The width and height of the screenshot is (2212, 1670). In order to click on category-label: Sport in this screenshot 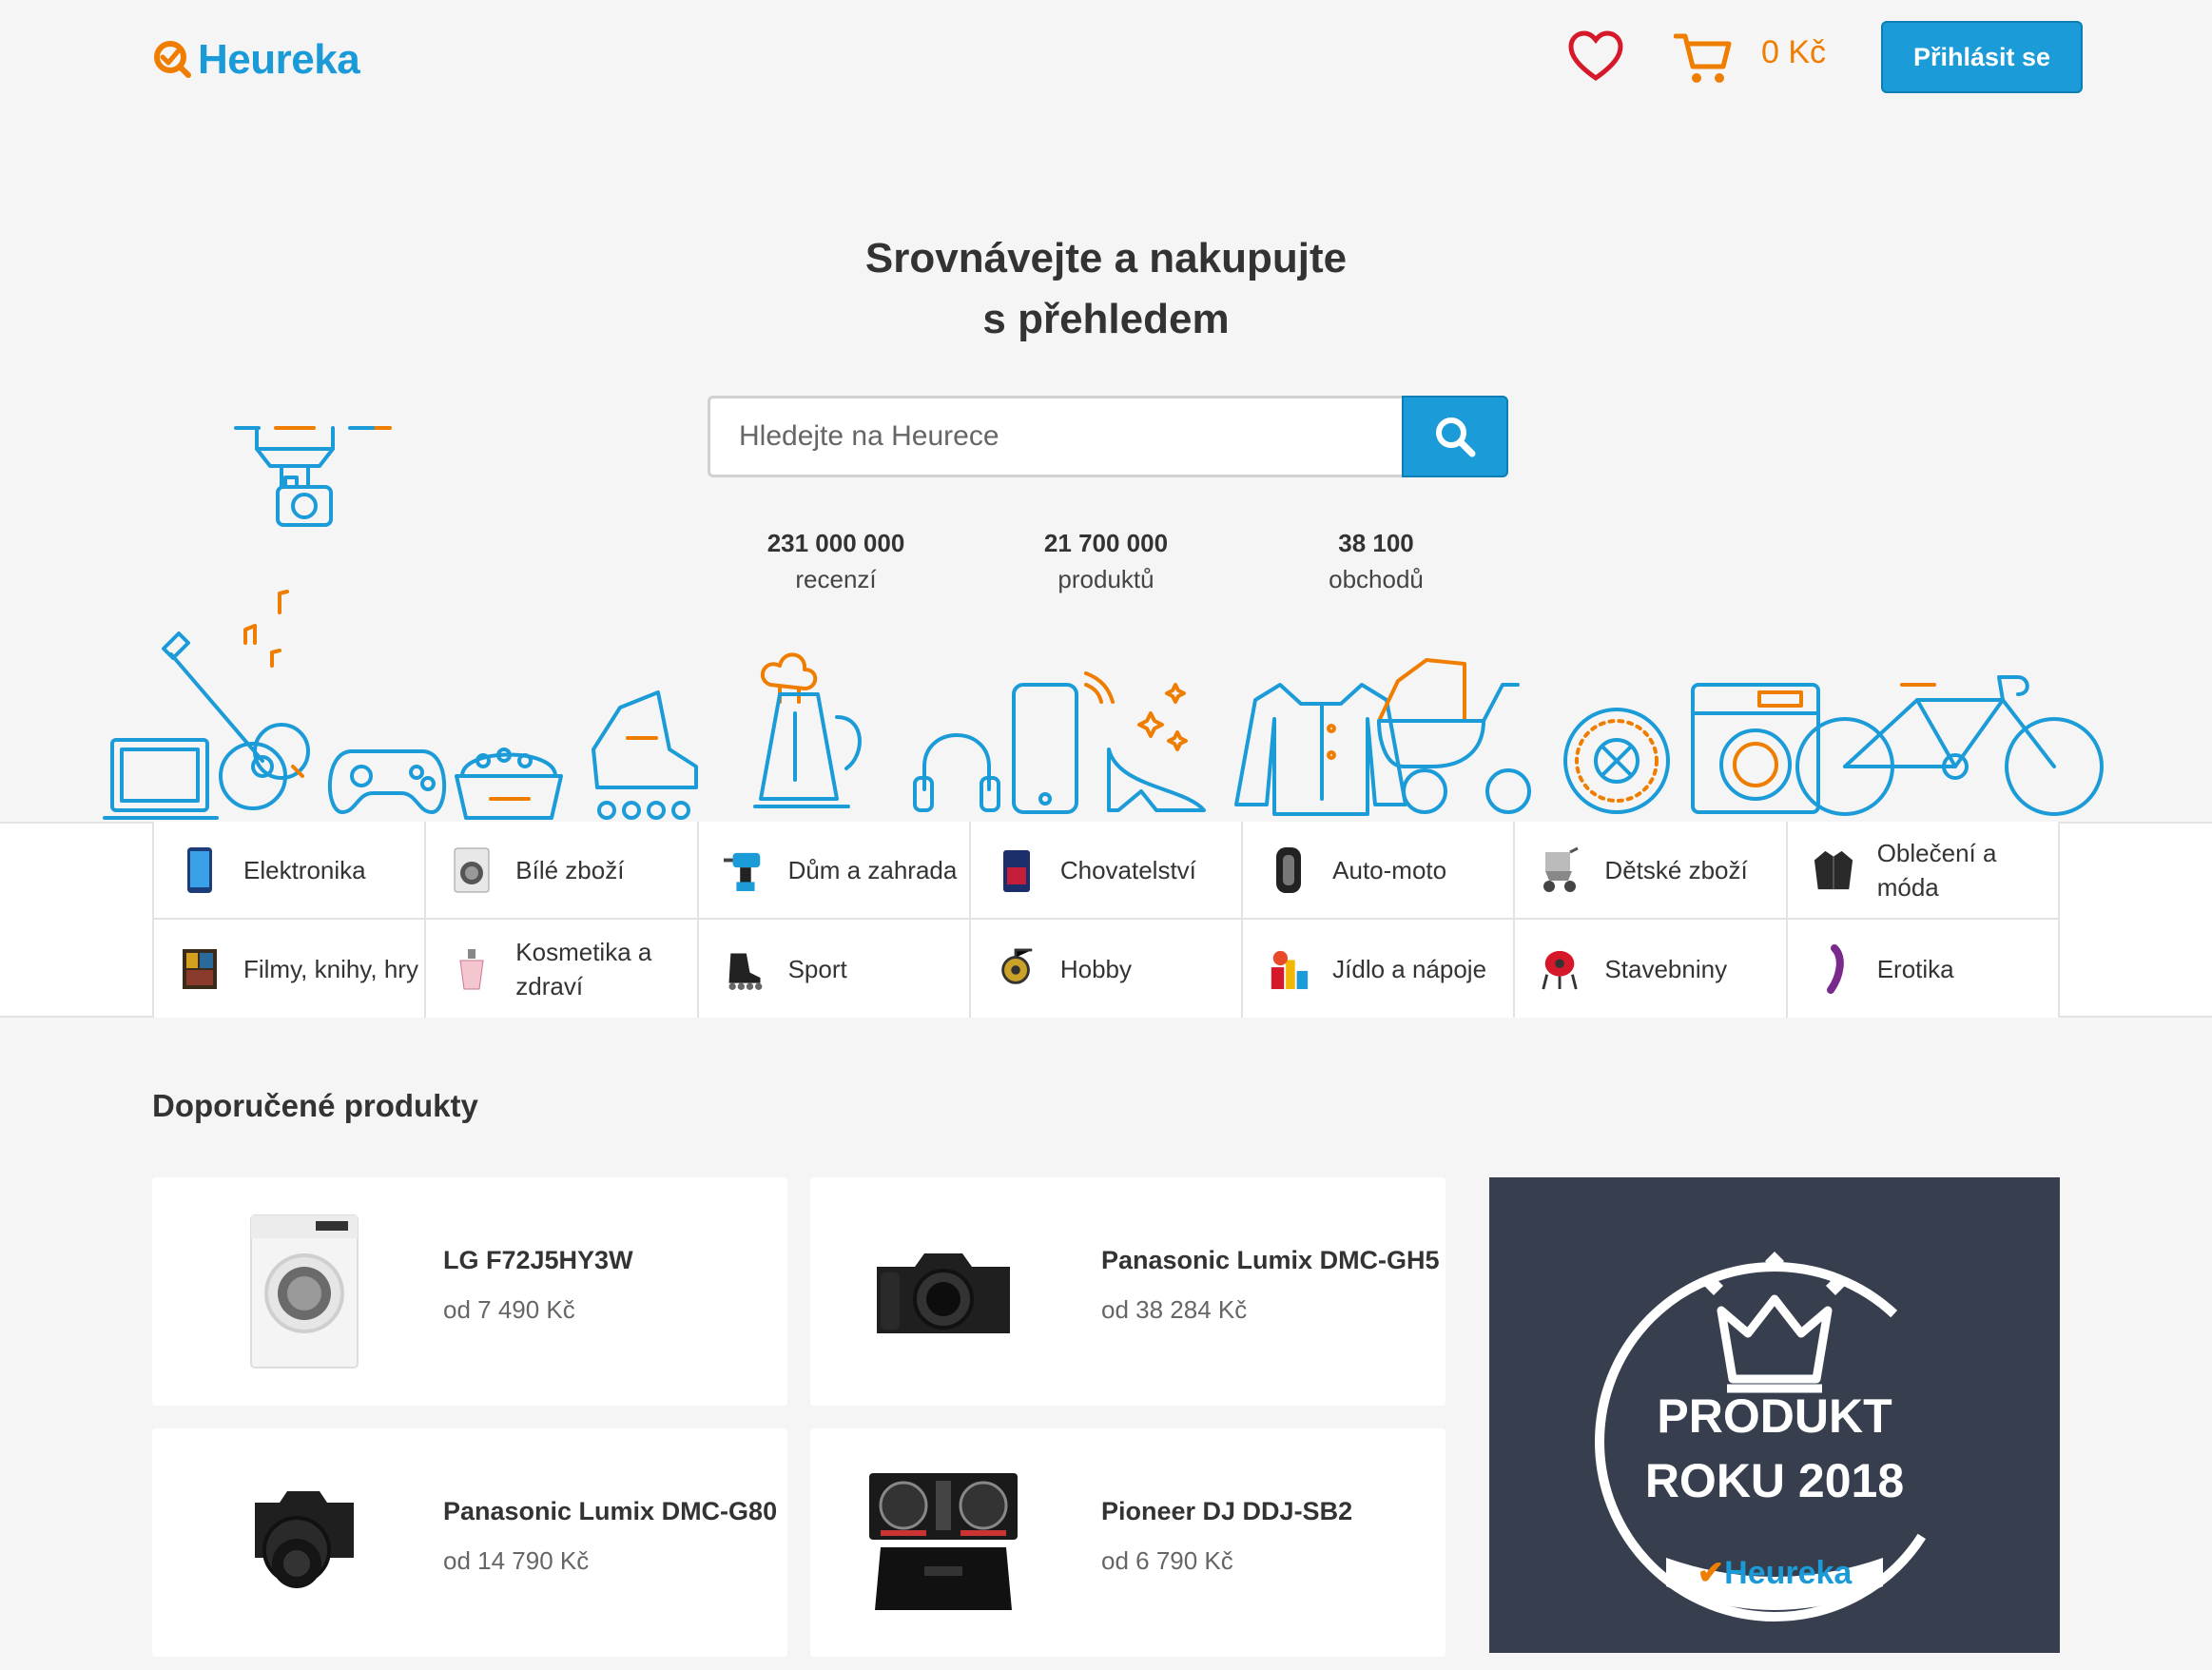, I will do `click(817, 968)`.